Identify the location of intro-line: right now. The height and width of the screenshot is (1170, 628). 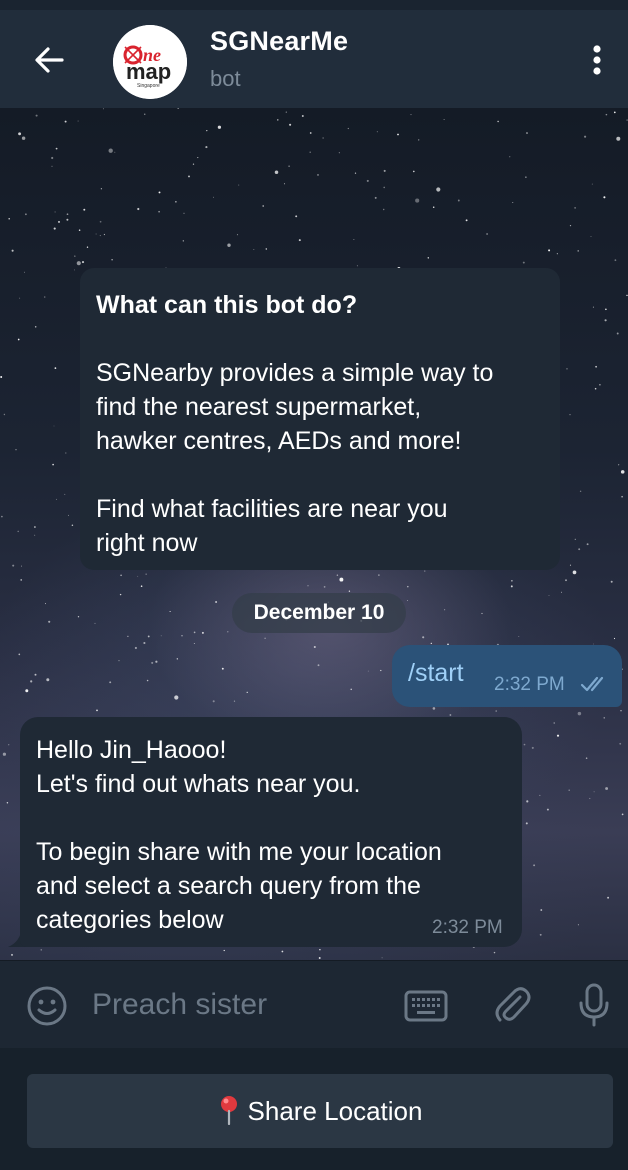
(147, 543).